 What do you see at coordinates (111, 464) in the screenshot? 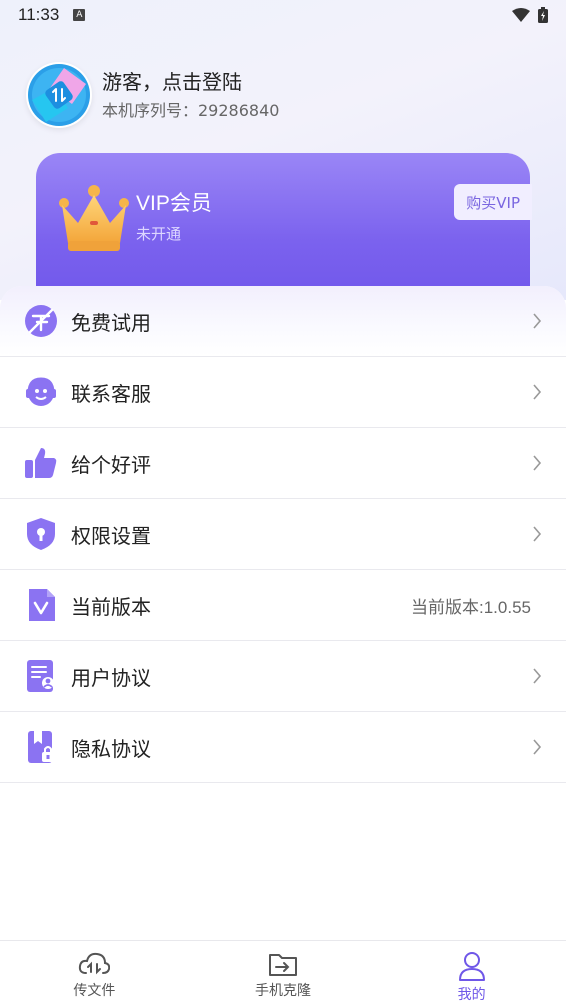
I see `menu-label: 给个好评` at bounding box center [111, 464].